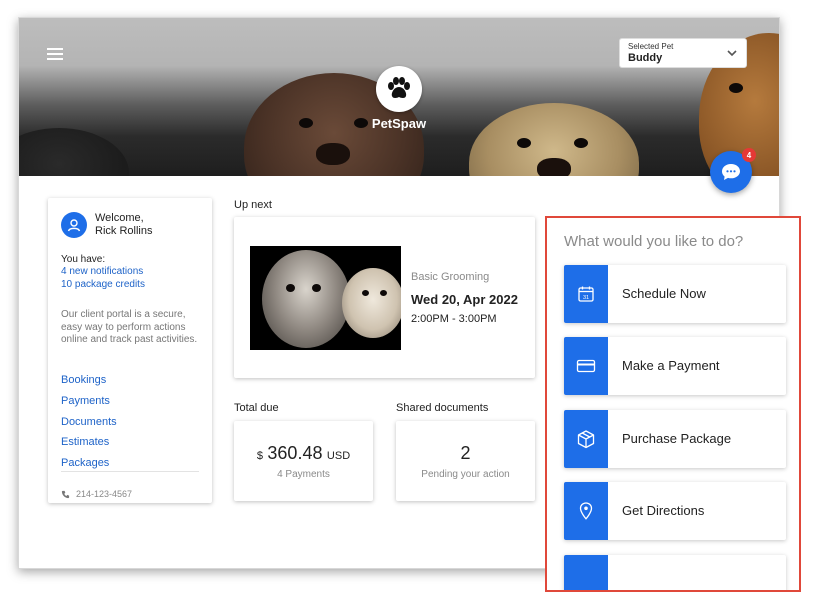  I want to click on action-label: Schedule Now, so click(664, 293).